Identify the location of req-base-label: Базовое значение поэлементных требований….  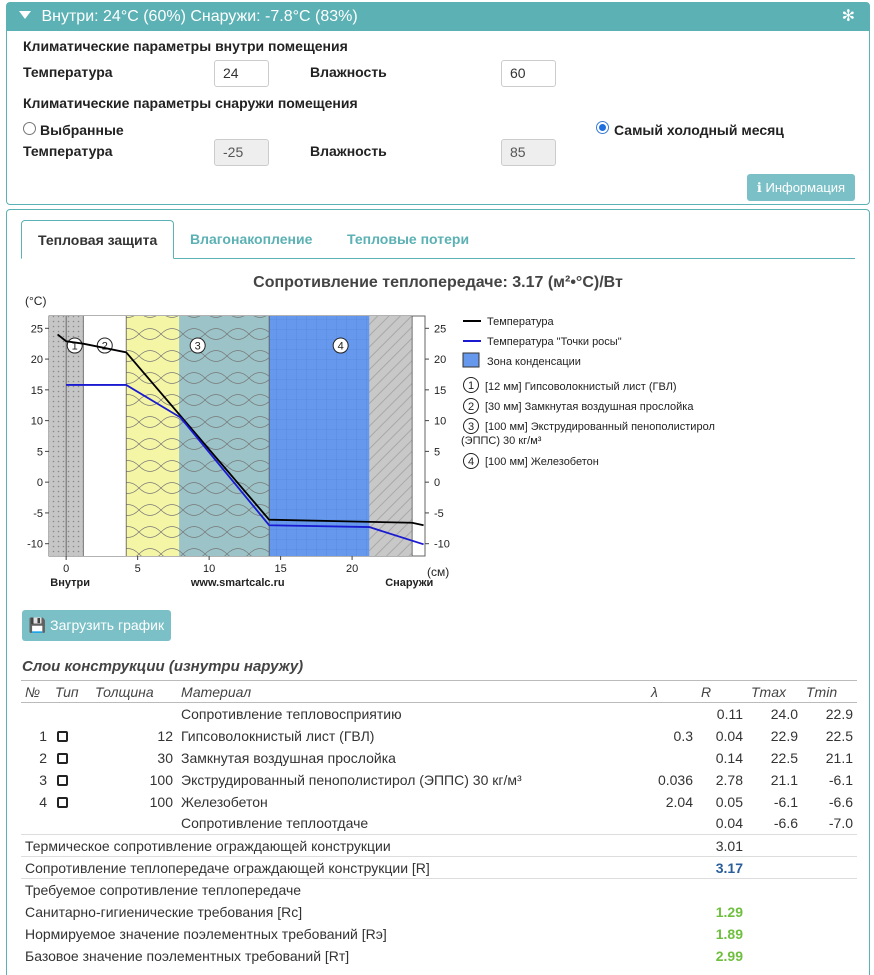
(187, 955).